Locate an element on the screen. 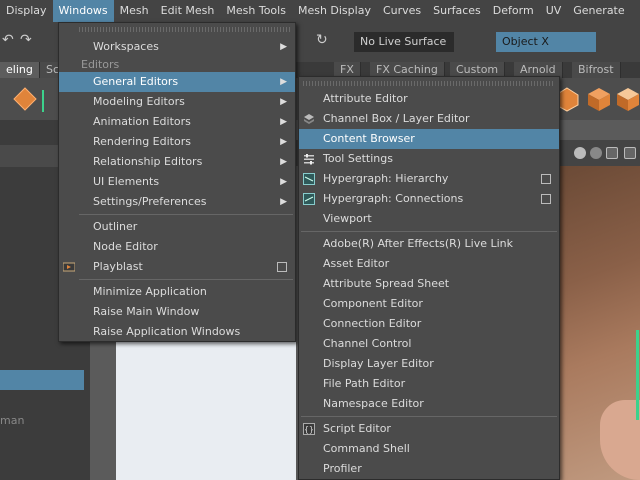  live-surface-field: No Live Surface is located at coordinates (404, 42).